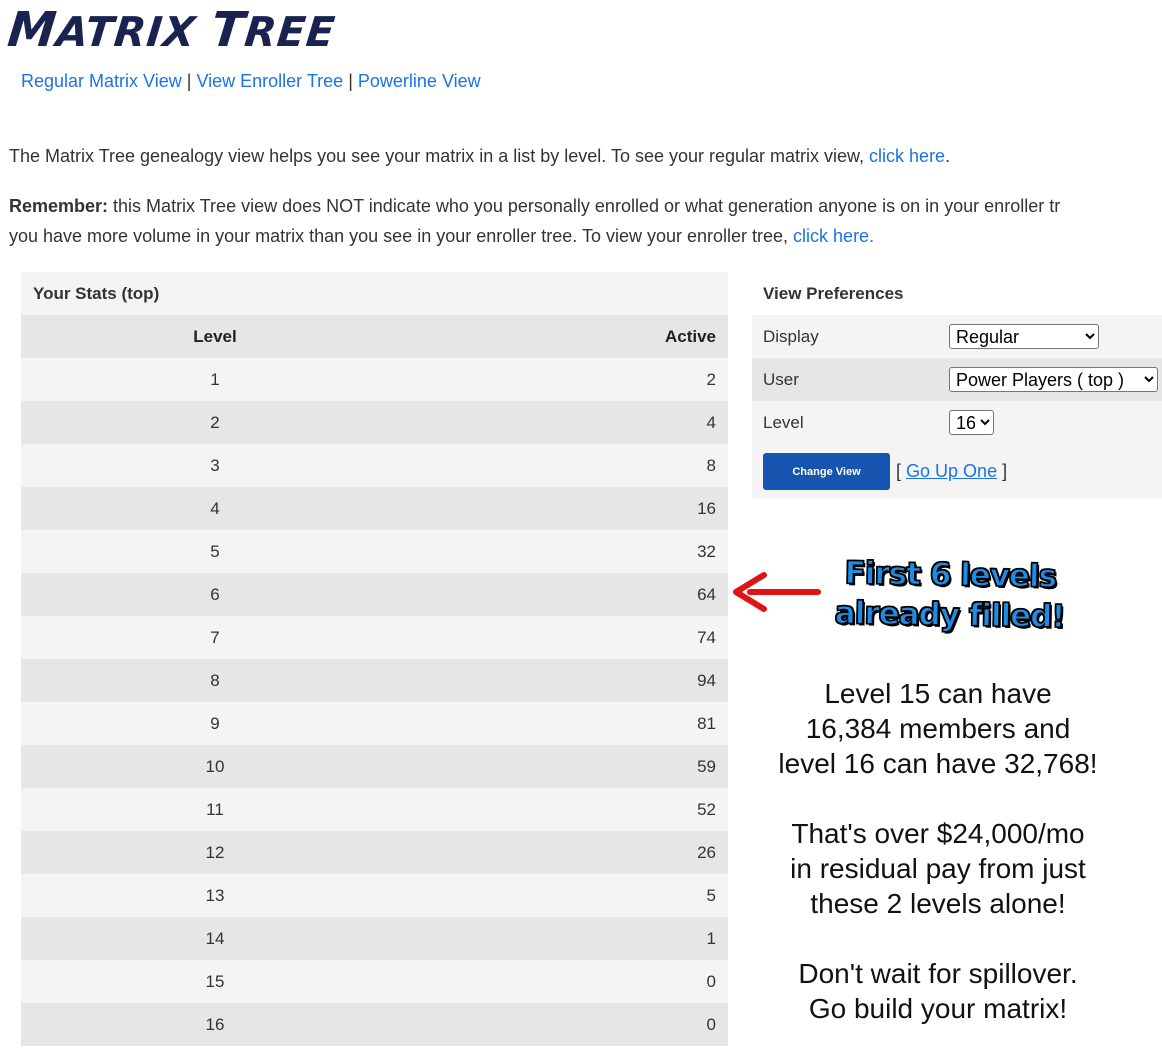  I want to click on display-select: Regular, so click(1024, 336).